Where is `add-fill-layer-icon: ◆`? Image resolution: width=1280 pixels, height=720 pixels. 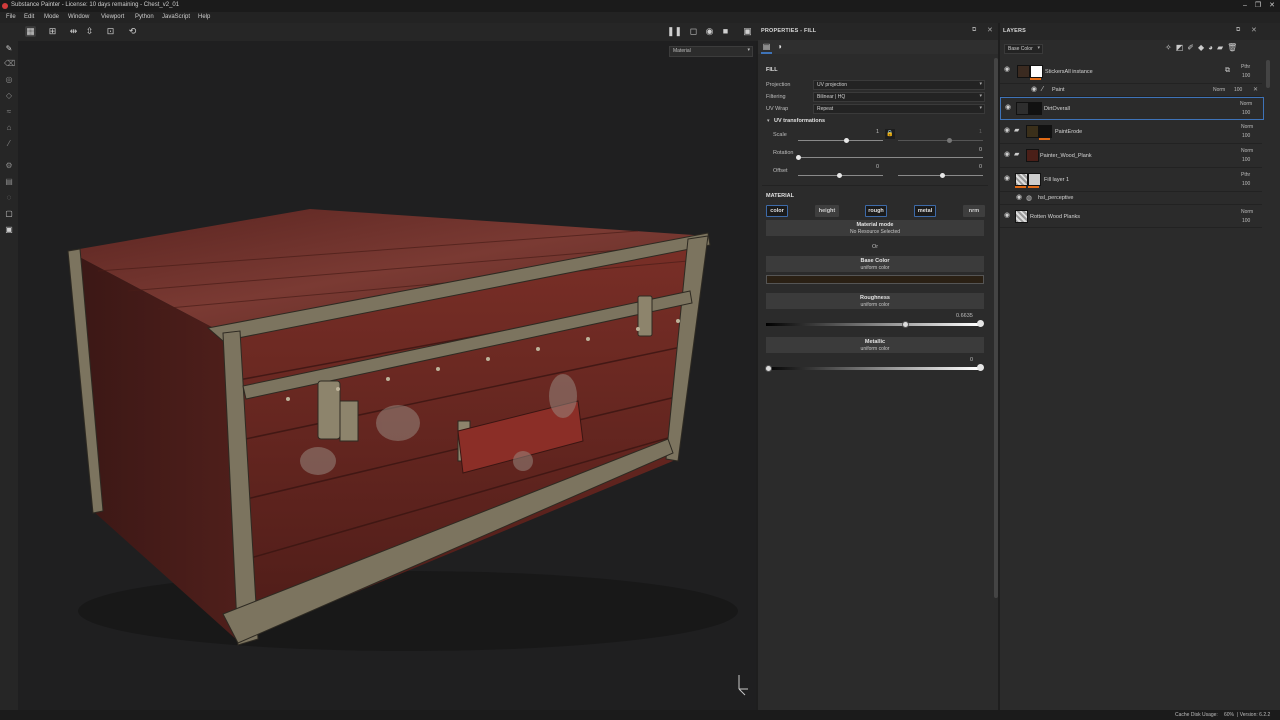 add-fill-layer-icon: ◆ is located at coordinates (1203, 47).